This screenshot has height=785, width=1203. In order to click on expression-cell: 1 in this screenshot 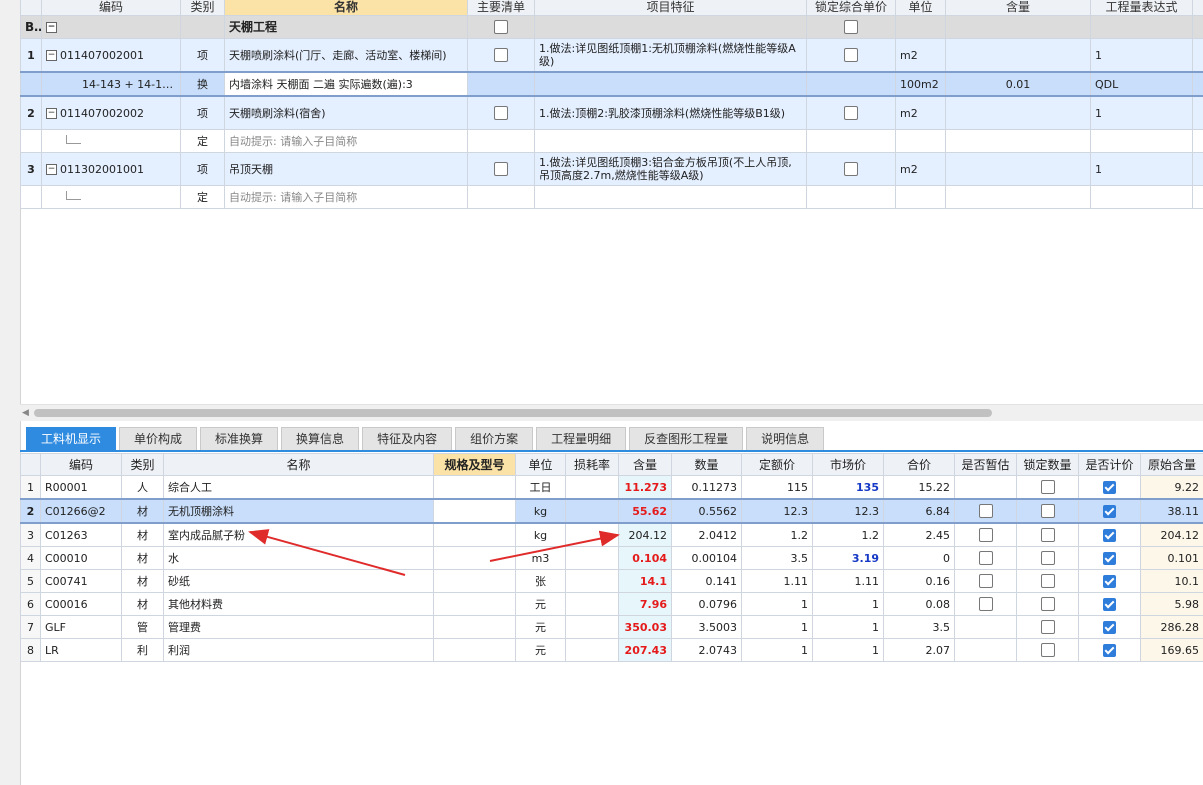, I will do `click(1141, 55)`.